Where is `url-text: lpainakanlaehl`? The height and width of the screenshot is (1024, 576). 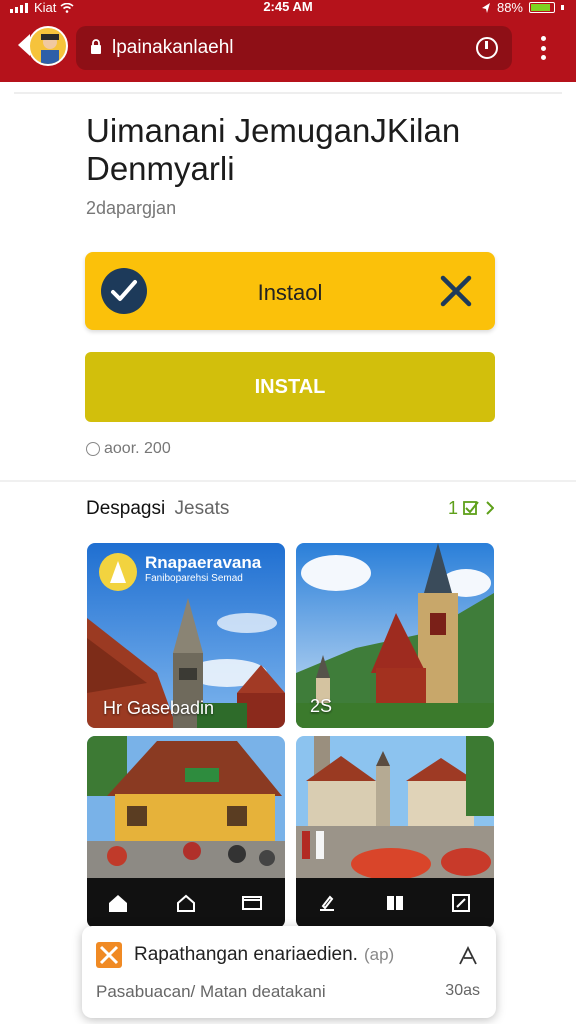
url-text: lpainakanlaehl is located at coordinates (173, 47).